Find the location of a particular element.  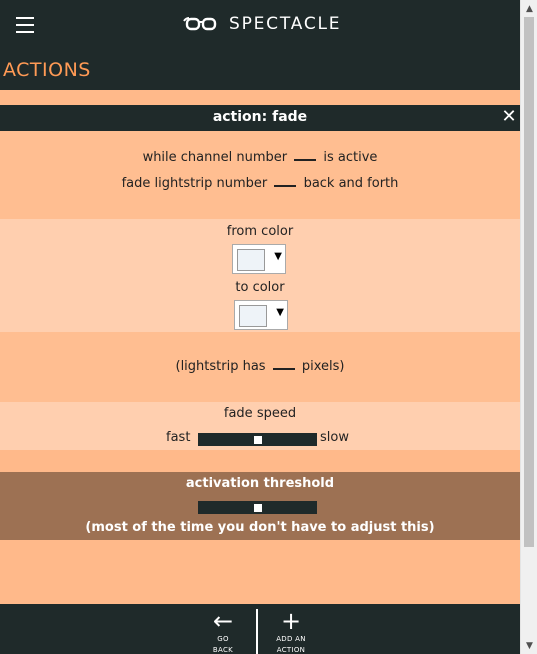

speed-section: fade speed fast slow is located at coordinates (260, 426).